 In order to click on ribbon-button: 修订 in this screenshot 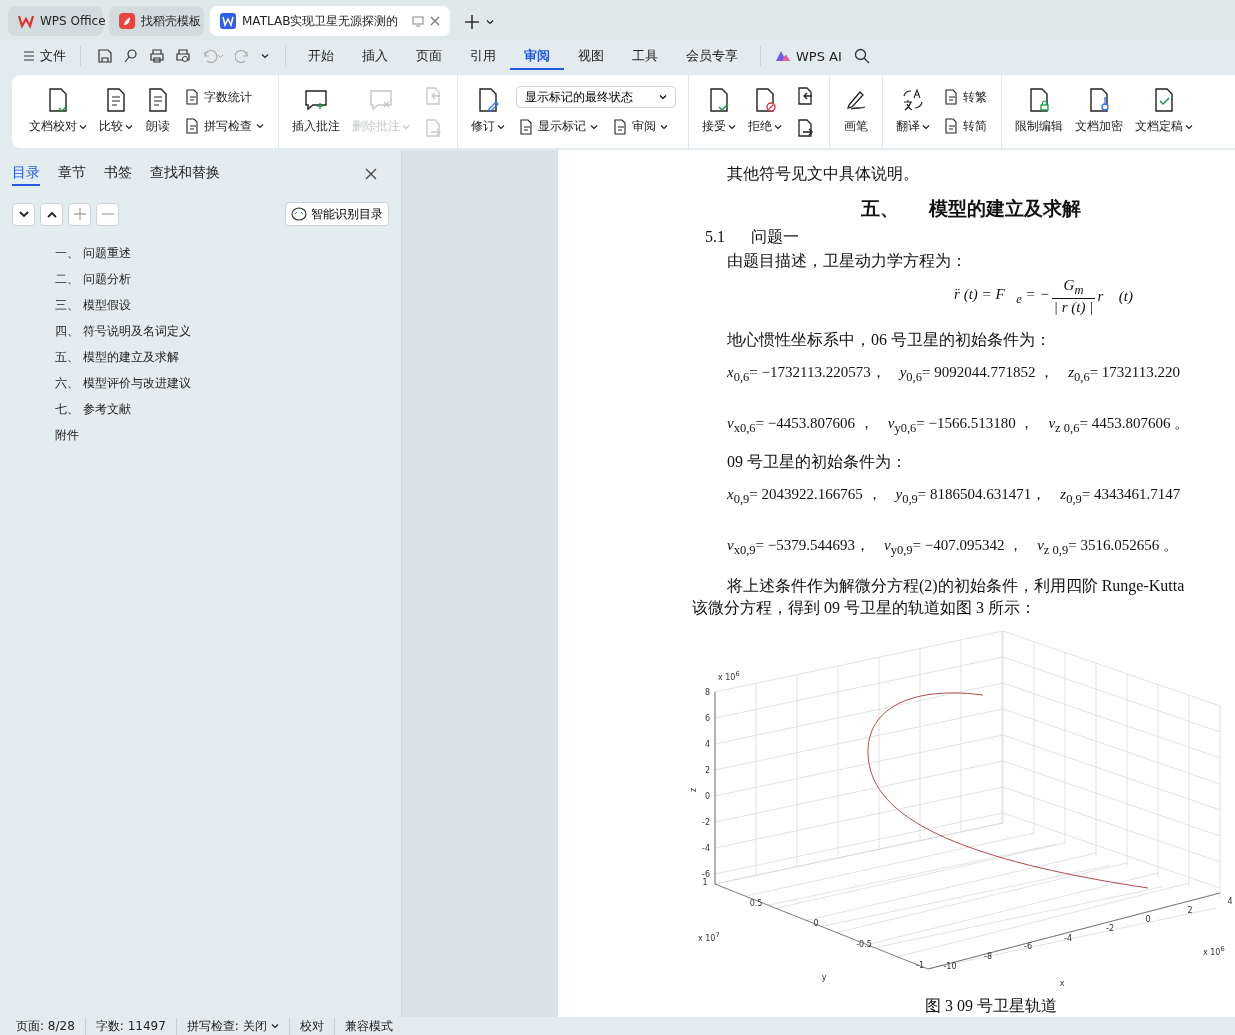, I will do `click(488, 111)`.